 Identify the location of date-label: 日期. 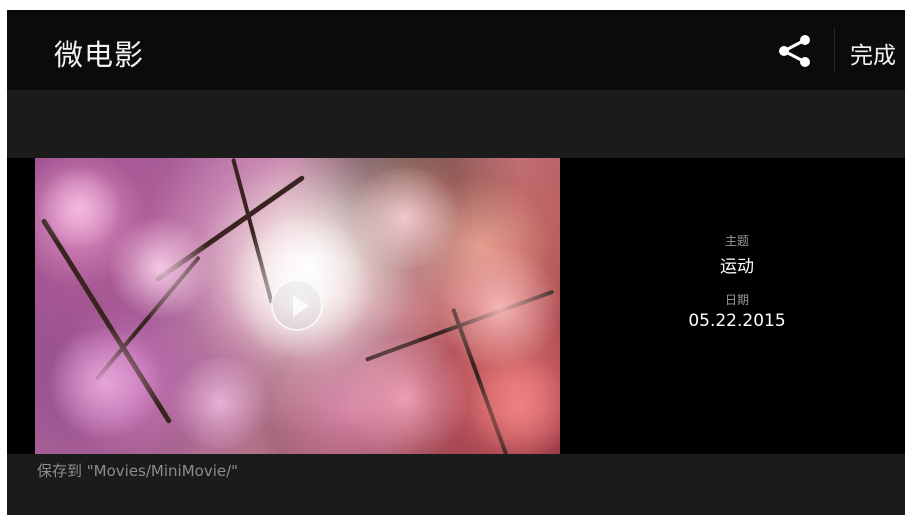
(736, 300).